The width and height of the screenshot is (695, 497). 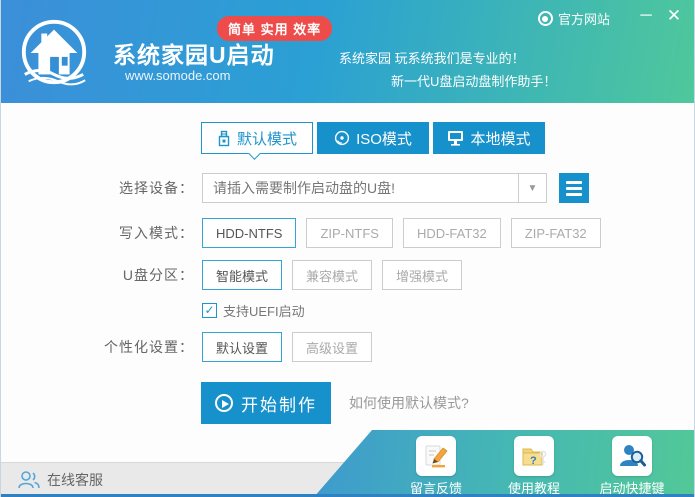 What do you see at coordinates (224, 138) in the screenshot?
I see `usb-icon` at bounding box center [224, 138].